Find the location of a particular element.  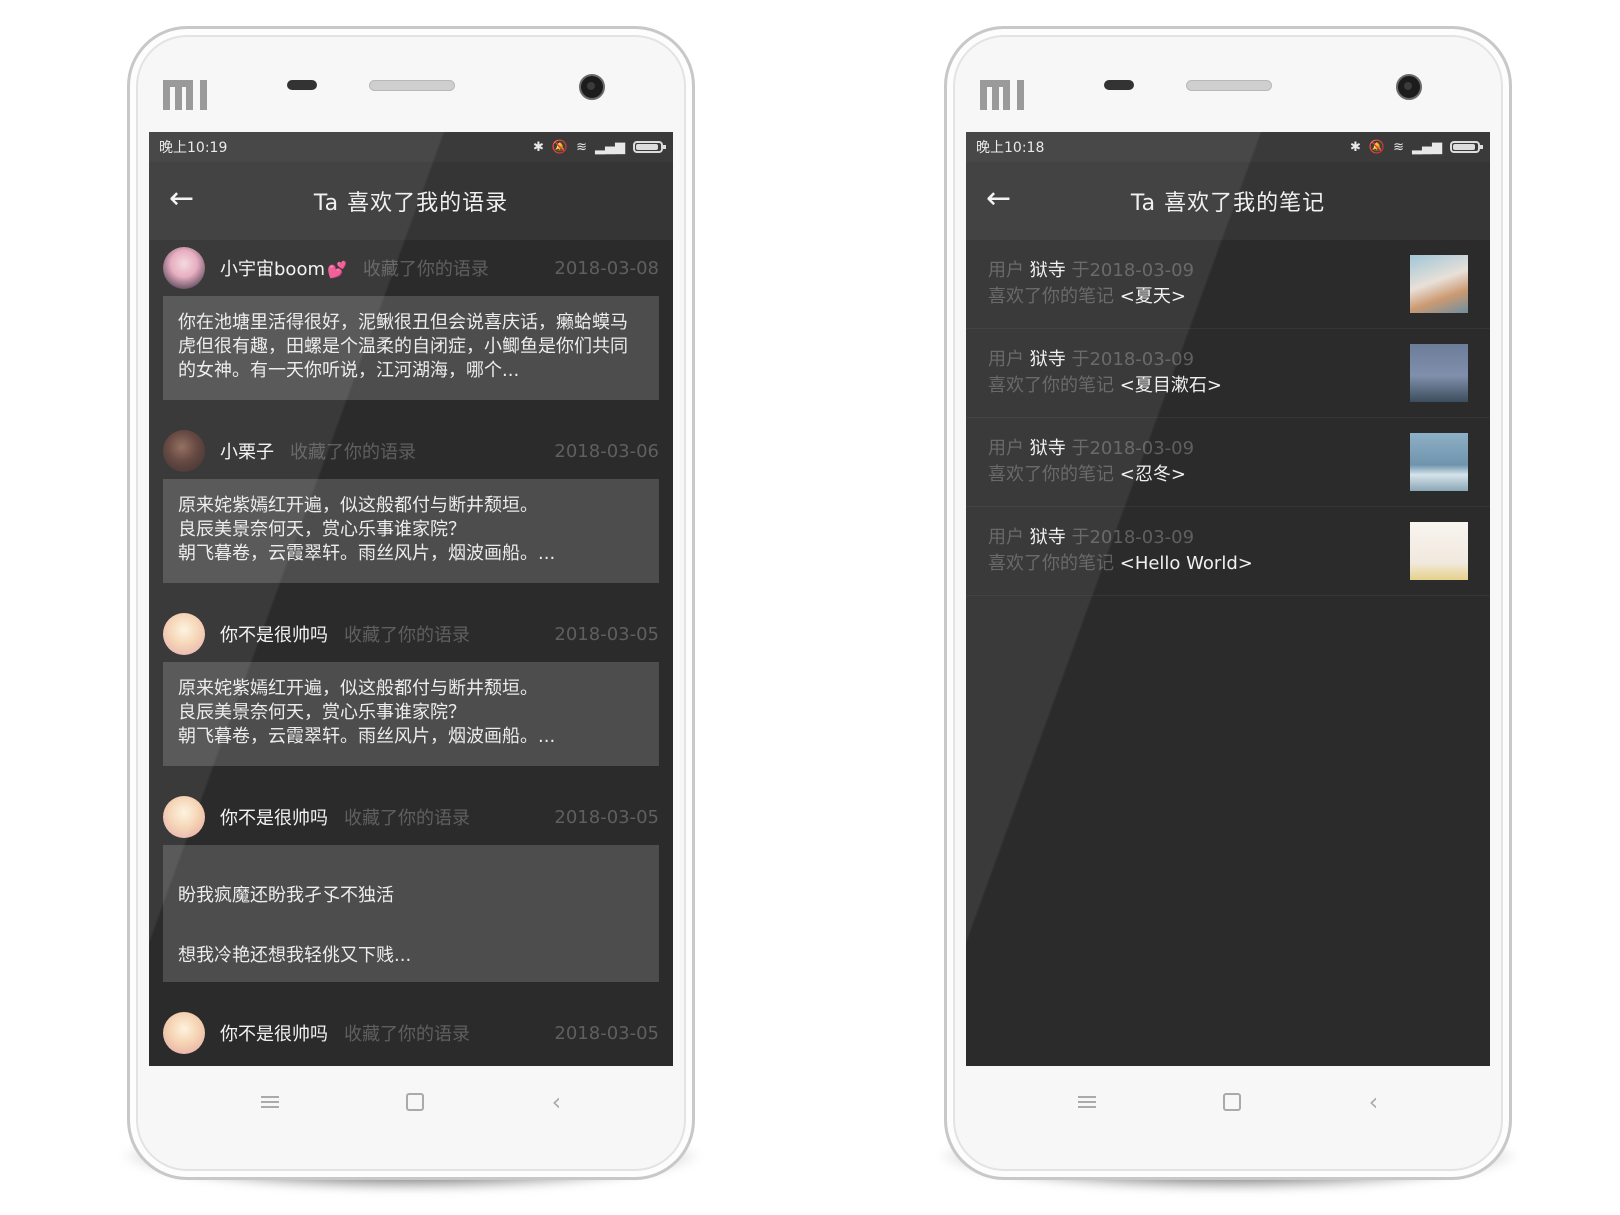

entry-date: 2018-03-06 is located at coordinates (606, 451).